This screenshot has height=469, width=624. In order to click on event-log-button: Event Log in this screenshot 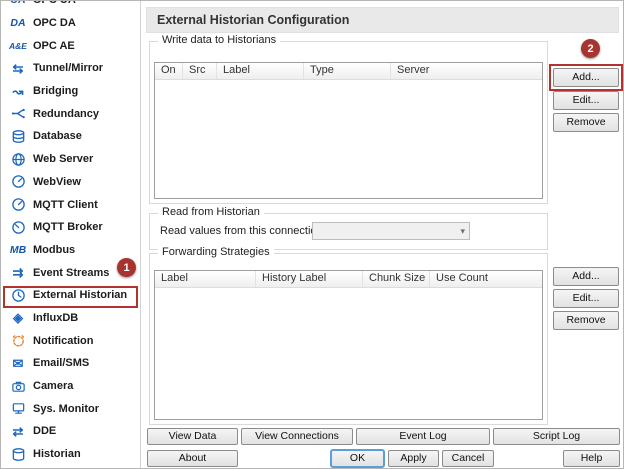, I will do `click(423, 436)`.